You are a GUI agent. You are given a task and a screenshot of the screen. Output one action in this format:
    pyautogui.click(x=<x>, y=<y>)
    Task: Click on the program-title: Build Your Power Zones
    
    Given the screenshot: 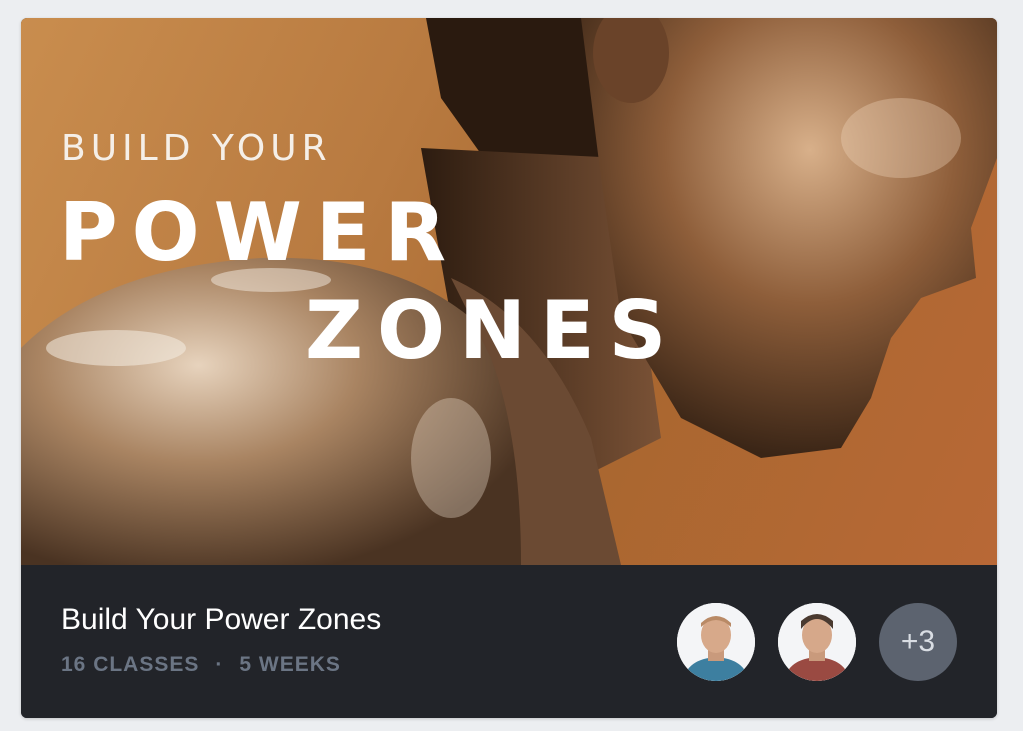 What is the action you would take?
    pyautogui.click(x=221, y=620)
    